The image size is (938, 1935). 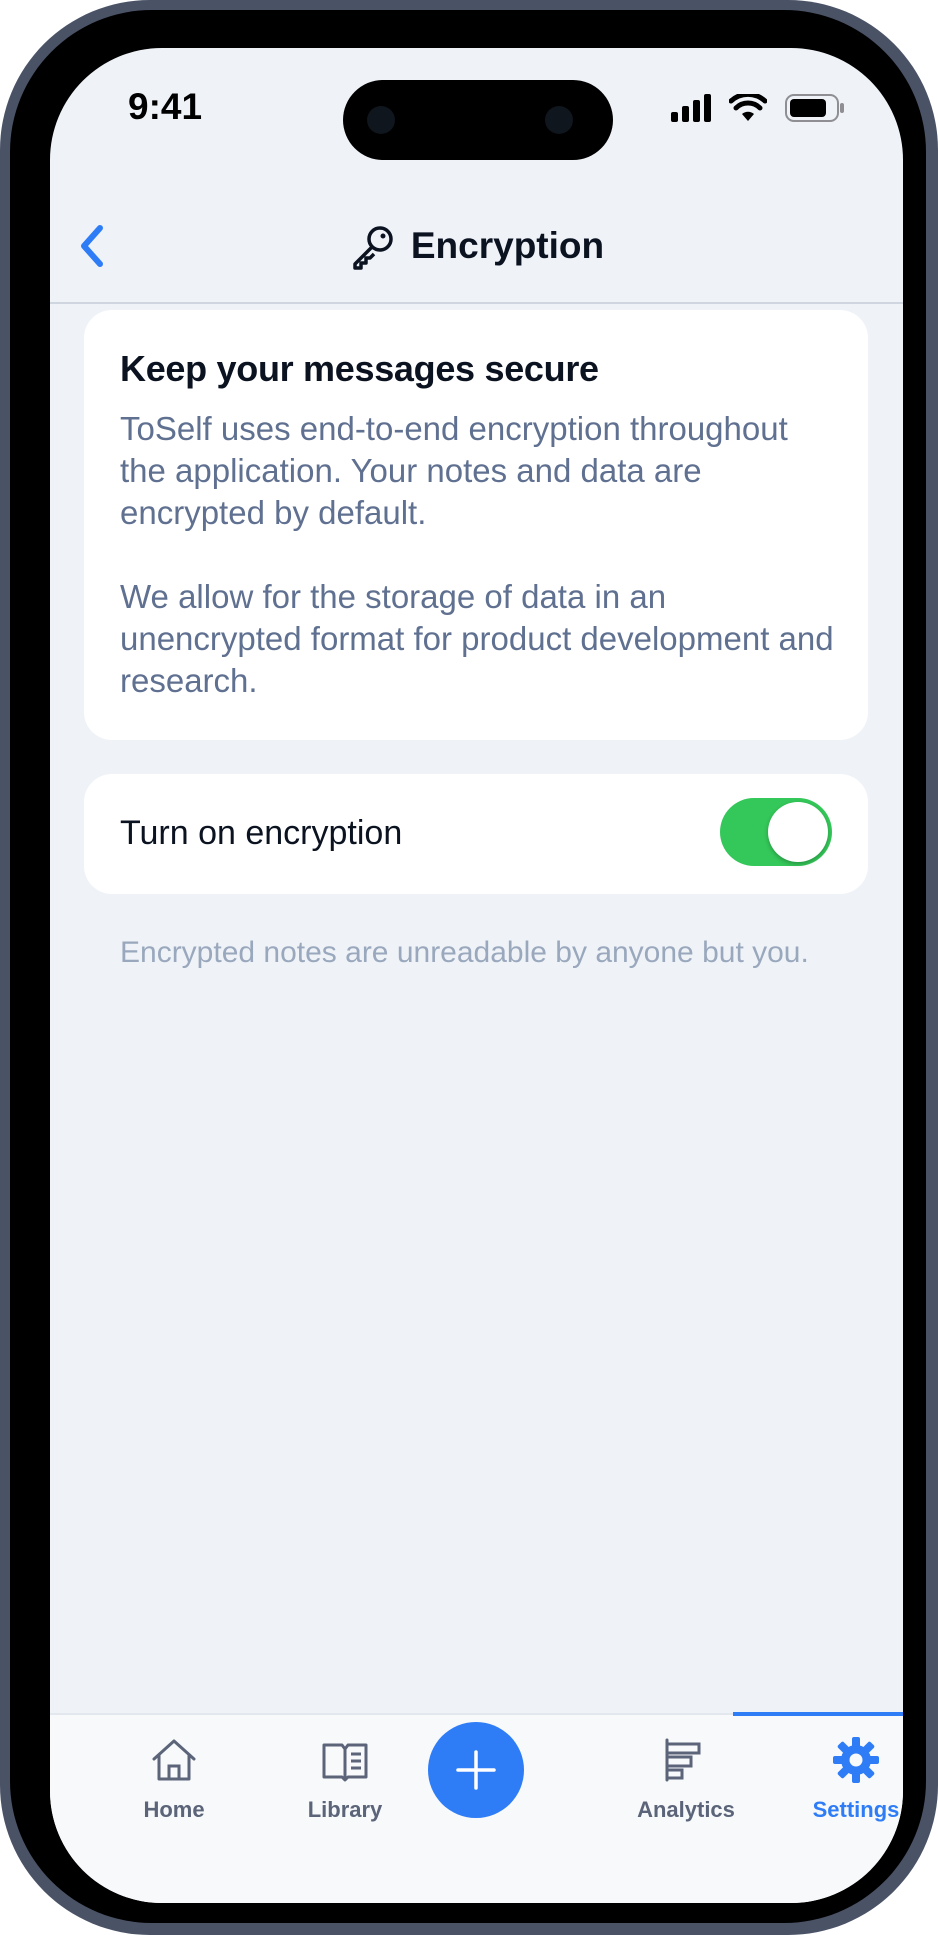 What do you see at coordinates (559, 120) in the screenshot?
I see `sensor` at bounding box center [559, 120].